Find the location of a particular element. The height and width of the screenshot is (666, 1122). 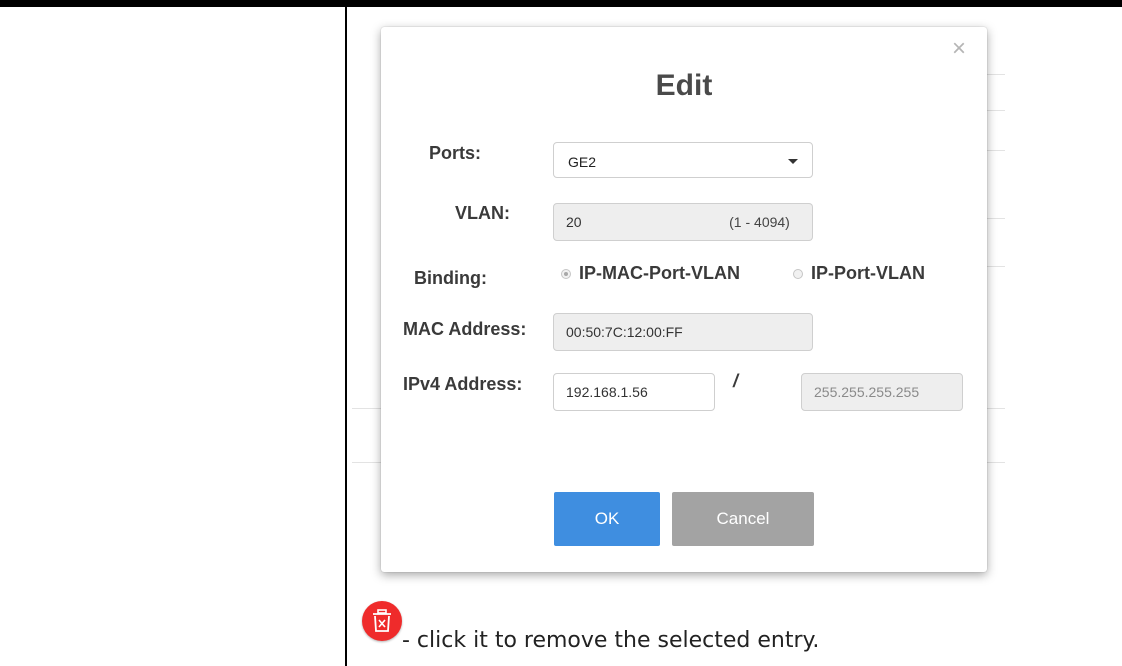

binding-option-ip-port-vlan: IP-Port-VLAN is located at coordinates (859, 273).